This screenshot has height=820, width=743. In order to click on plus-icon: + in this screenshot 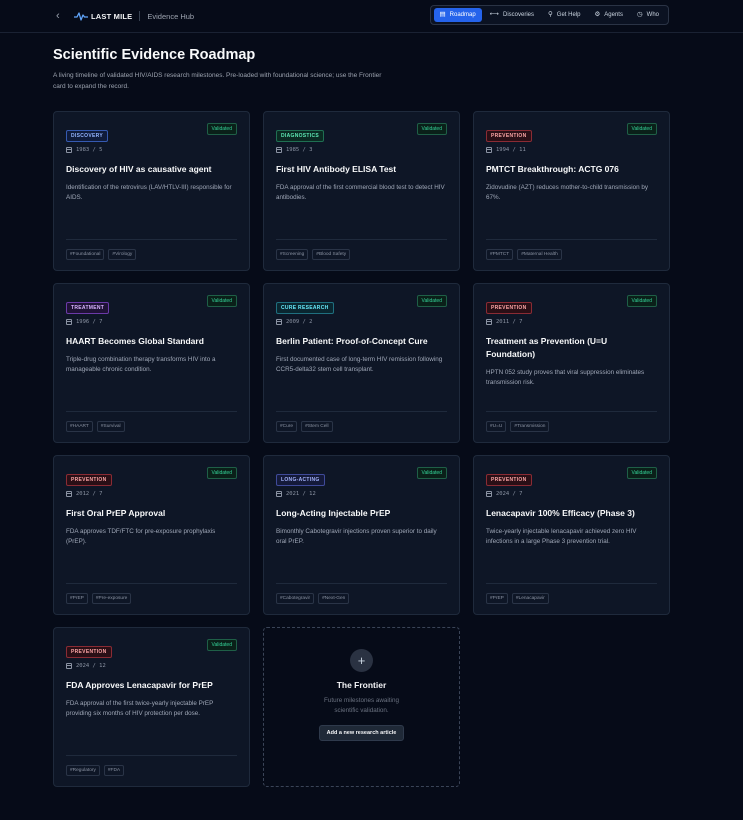, I will do `click(361, 660)`.